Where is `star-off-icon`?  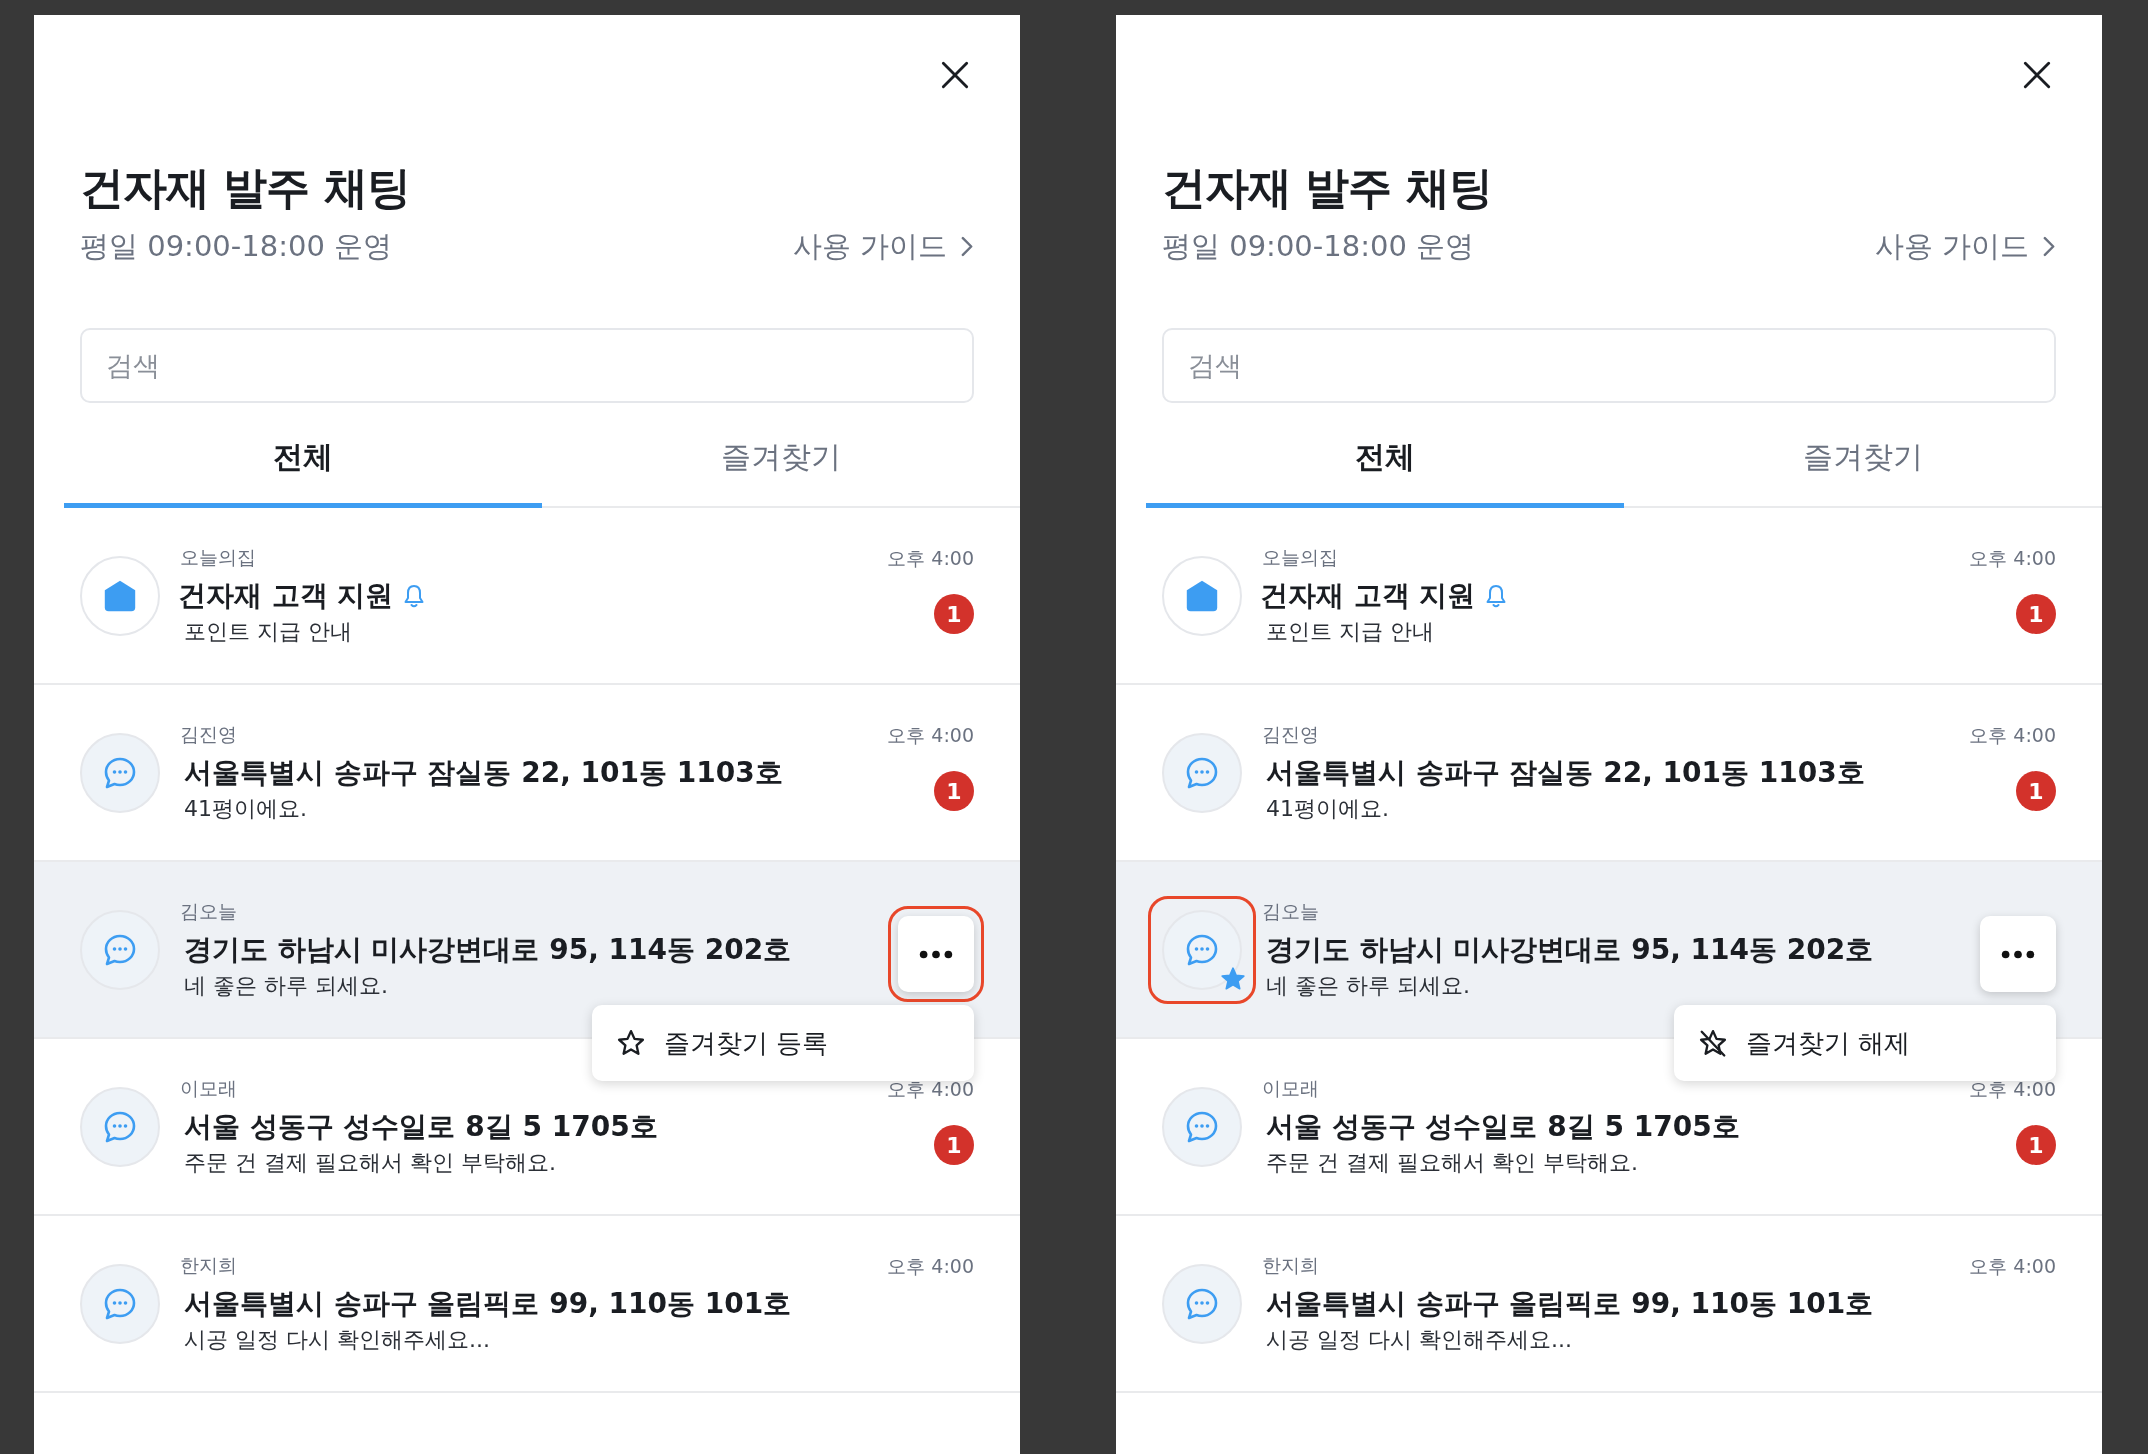 star-off-icon is located at coordinates (1713, 1043).